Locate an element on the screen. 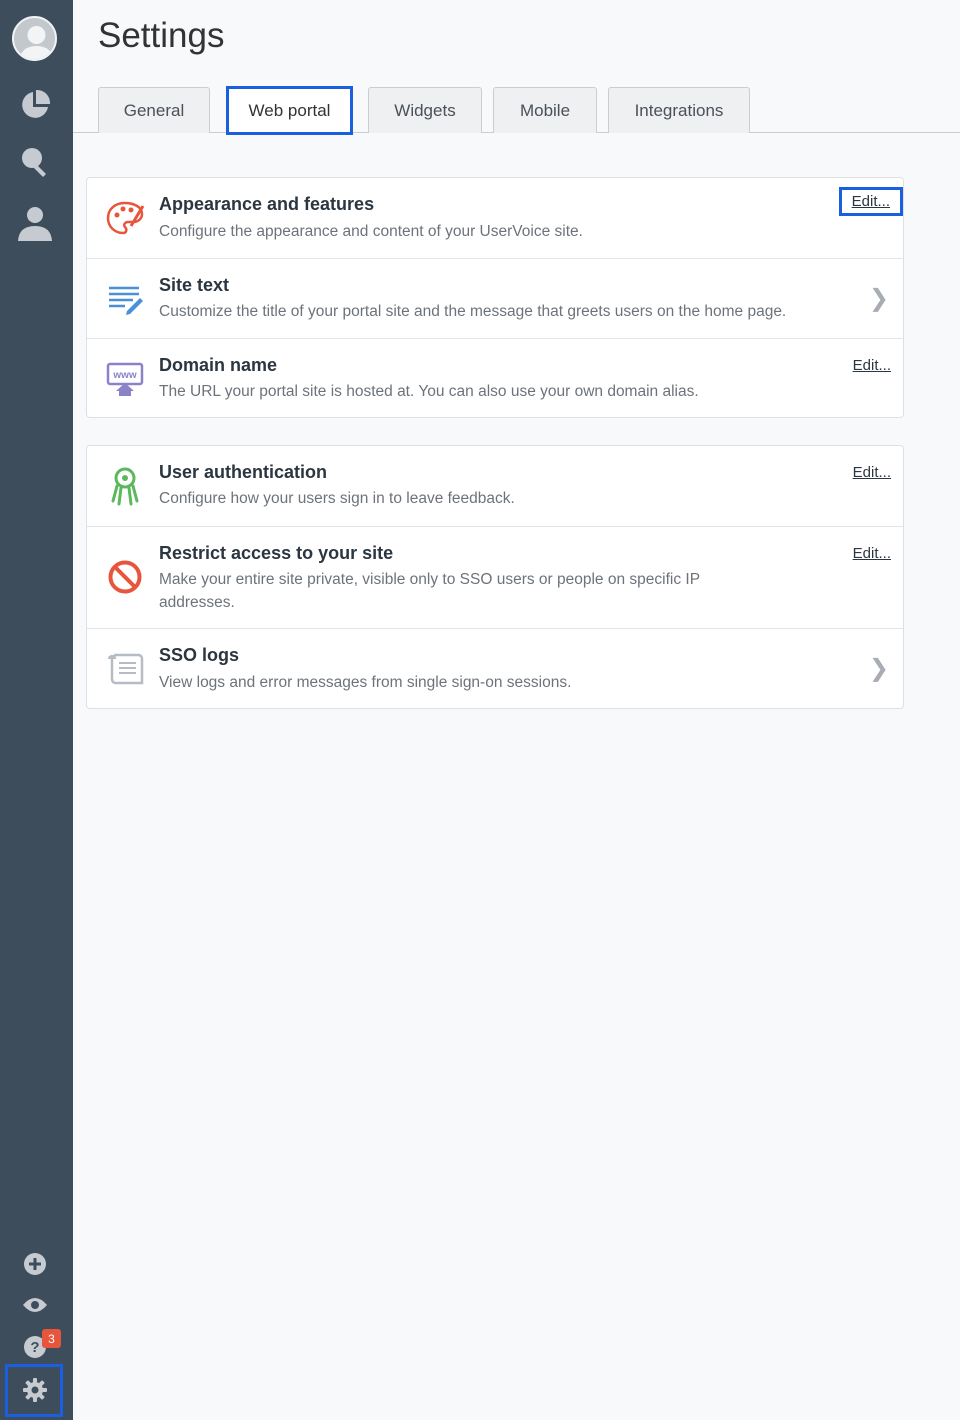 Image resolution: width=960 pixels, height=1420 pixels. person-icon is located at coordinates (35, 223).